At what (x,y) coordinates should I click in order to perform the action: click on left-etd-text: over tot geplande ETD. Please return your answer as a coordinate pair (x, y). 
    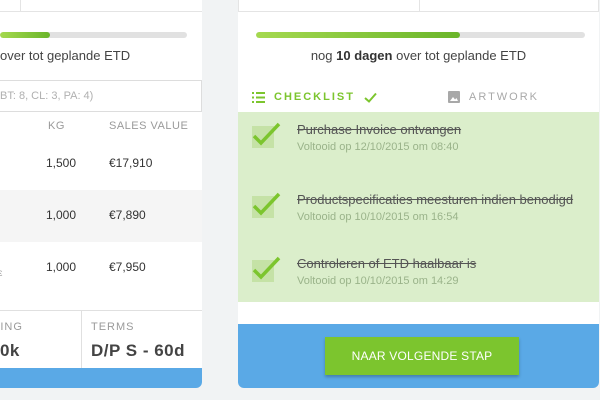
    Looking at the image, I should click on (65, 55).